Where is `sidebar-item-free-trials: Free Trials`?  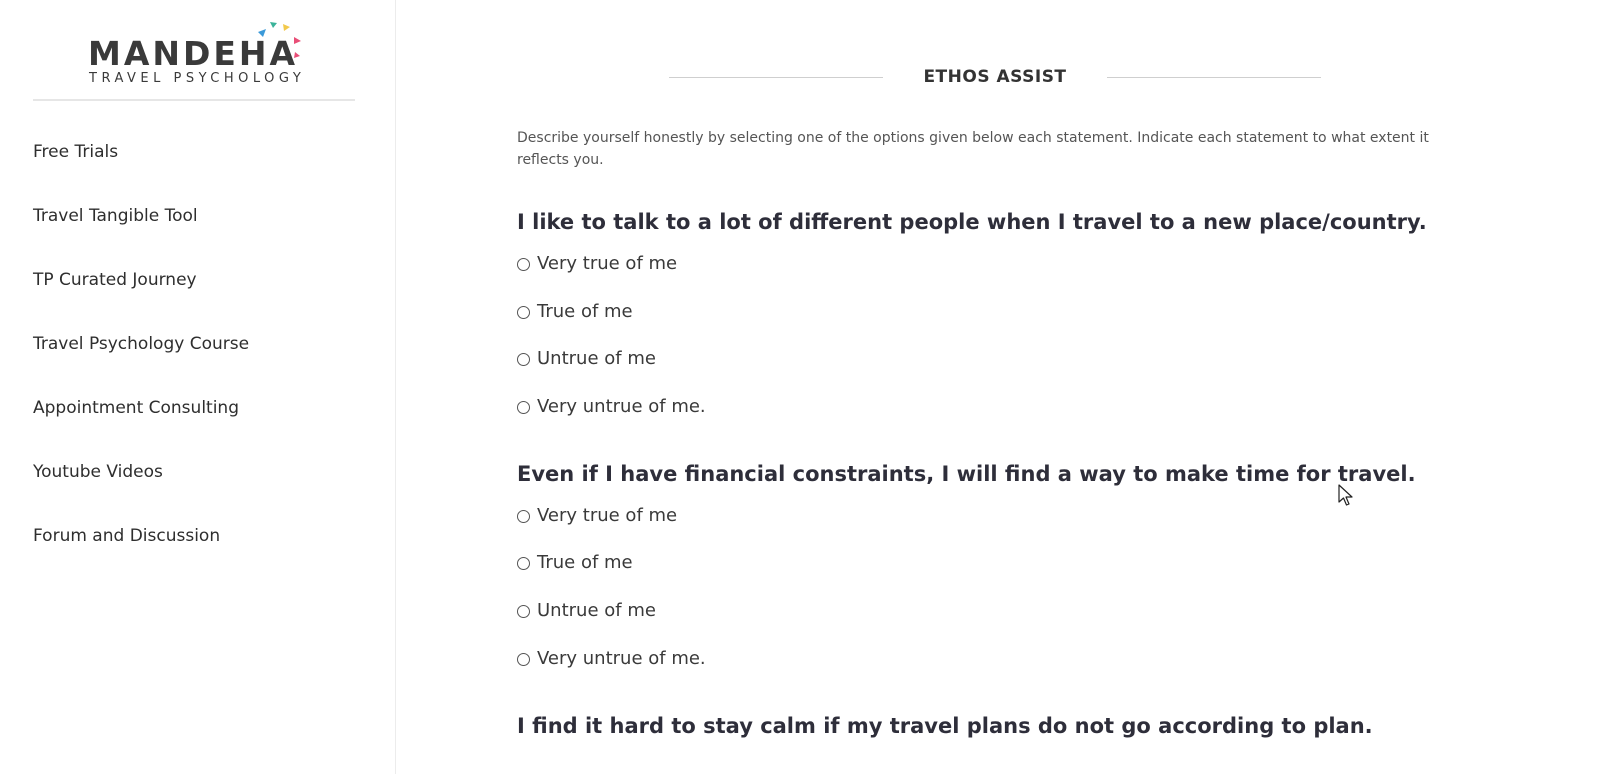
sidebar-item-free-trials: Free Trials is located at coordinates (141, 174).